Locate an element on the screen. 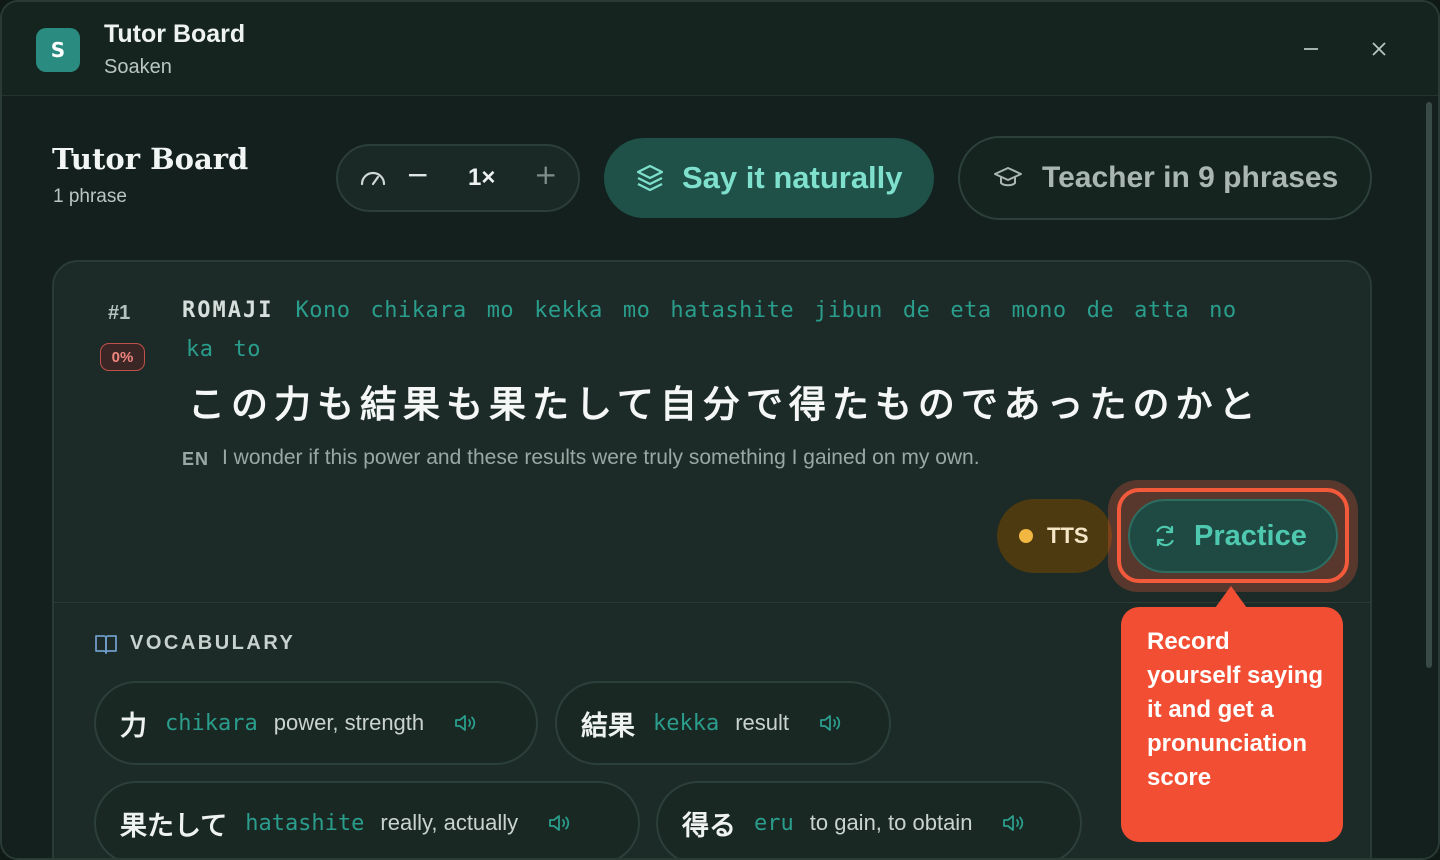 The width and height of the screenshot is (1440, 860). tts-label: TTS is located at coordinates (1068, 535).